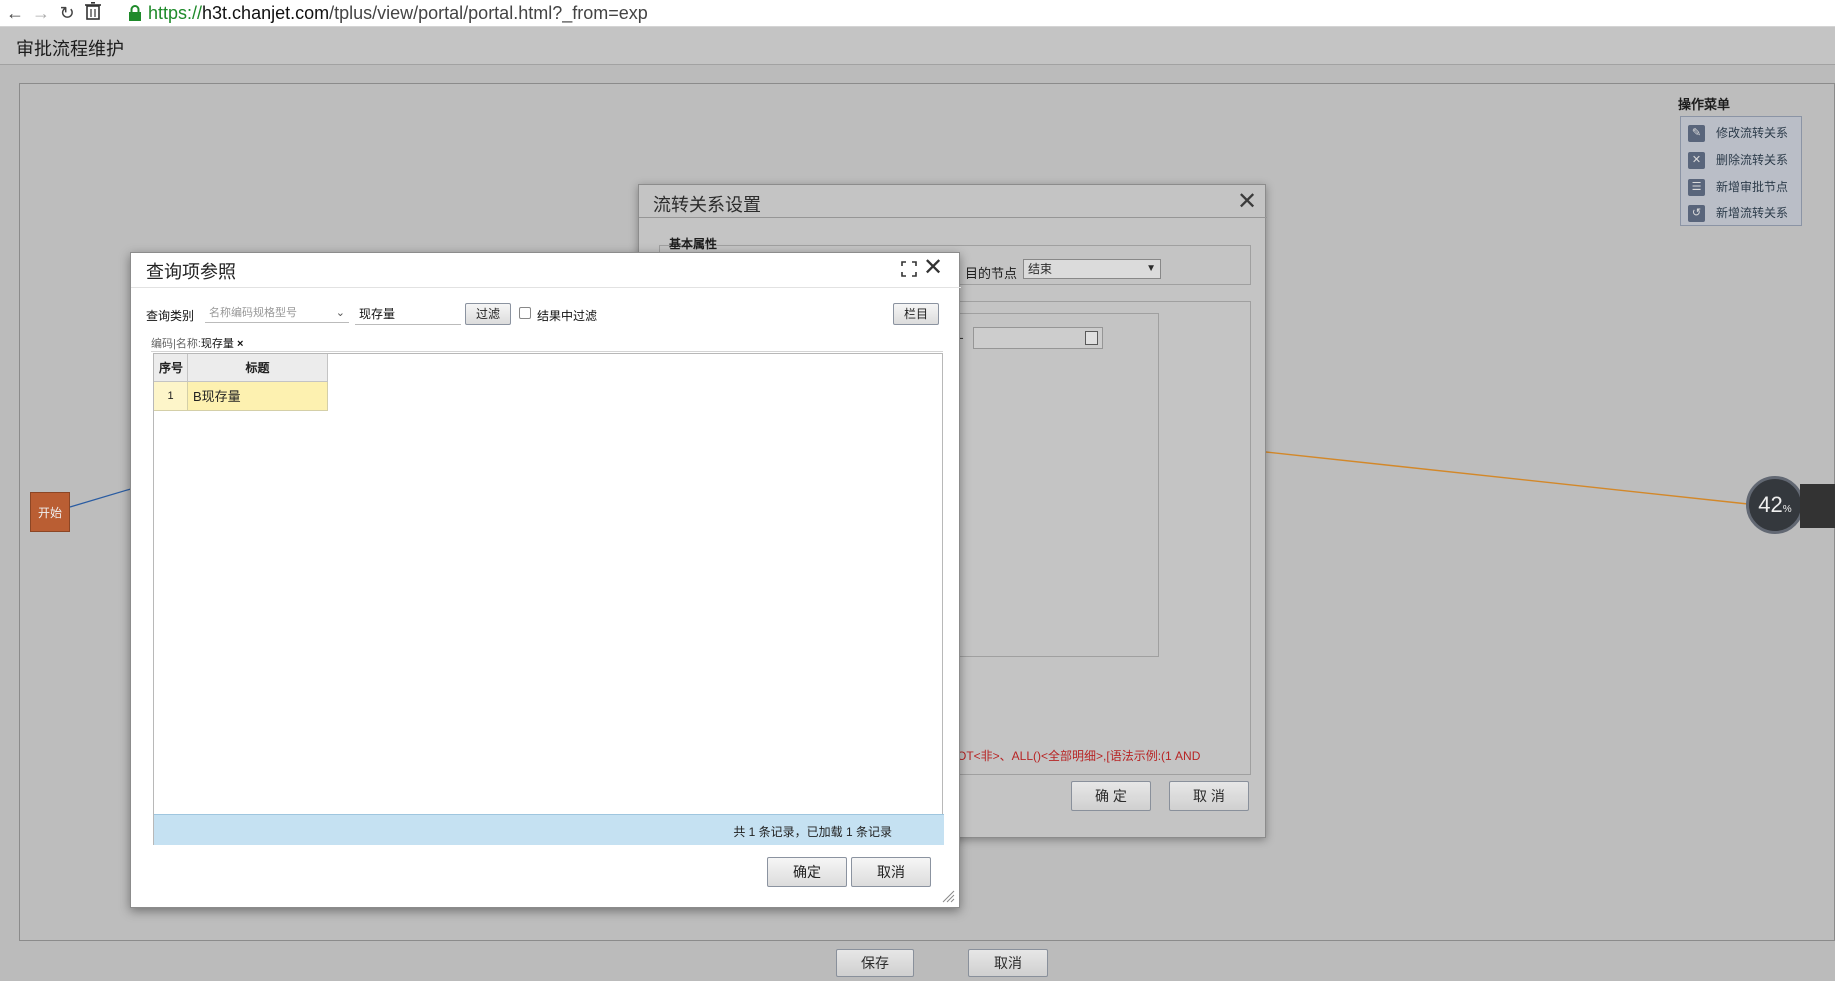 Image resolution: width=1835 pixels, height=981 pixels. I want to click on remove-filter-icon: ×, so click(240, 344).